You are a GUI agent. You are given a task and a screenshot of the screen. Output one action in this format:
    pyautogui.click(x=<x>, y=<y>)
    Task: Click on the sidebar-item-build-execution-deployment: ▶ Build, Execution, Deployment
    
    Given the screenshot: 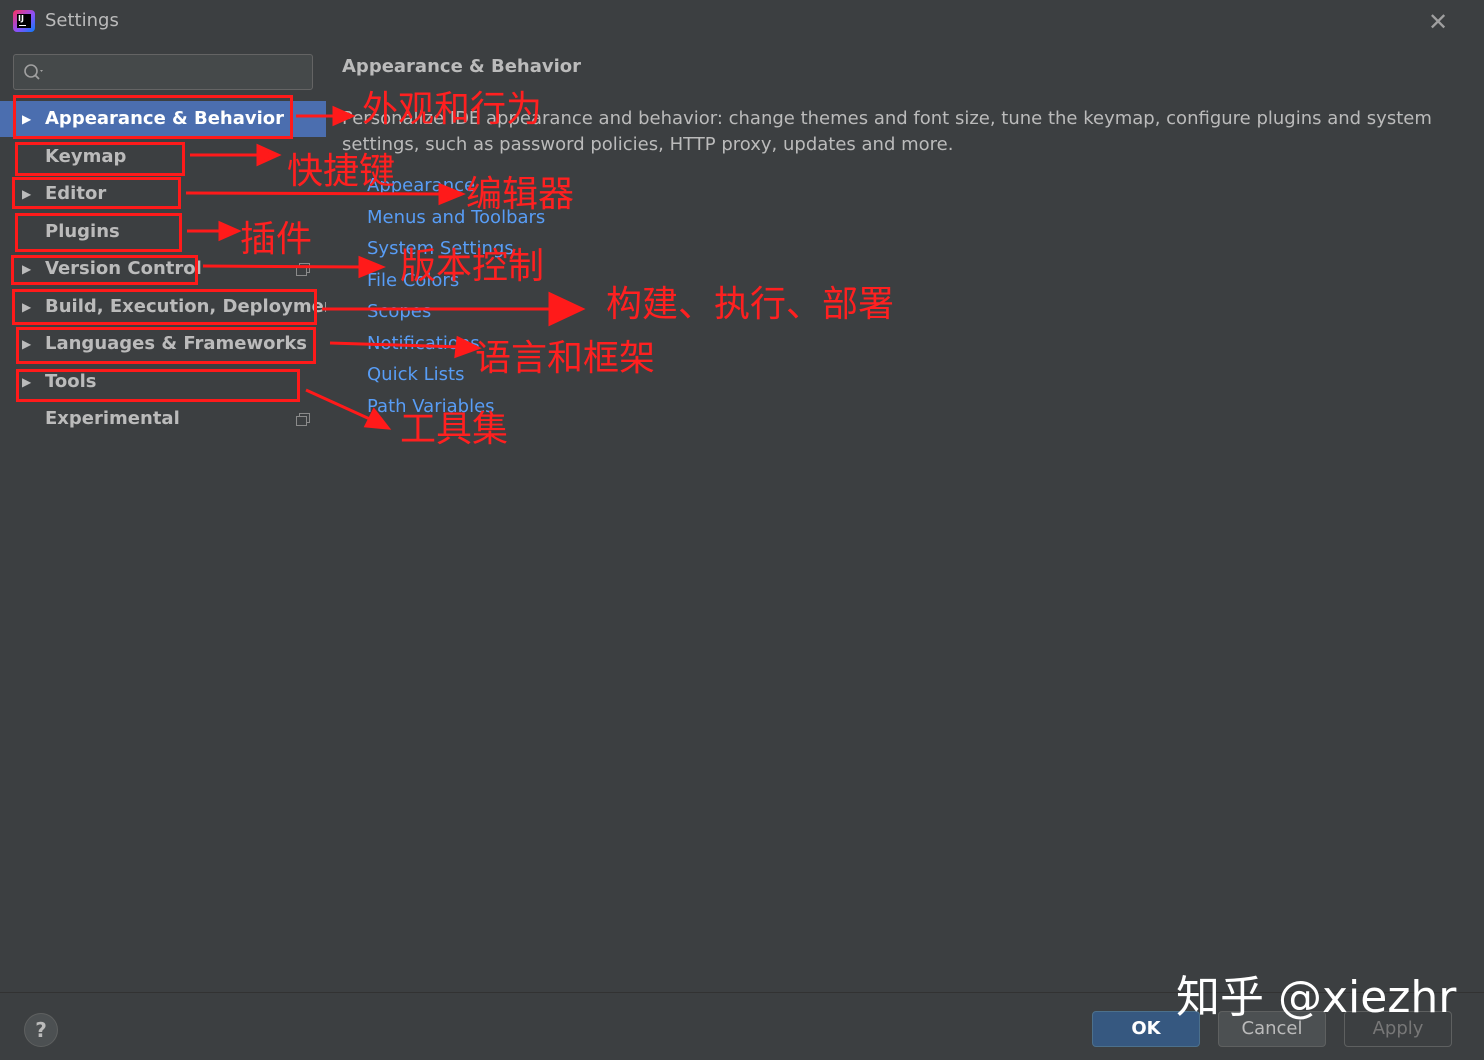 What is the action you would take?
    pyautogui.click(x=172, y=307)
    